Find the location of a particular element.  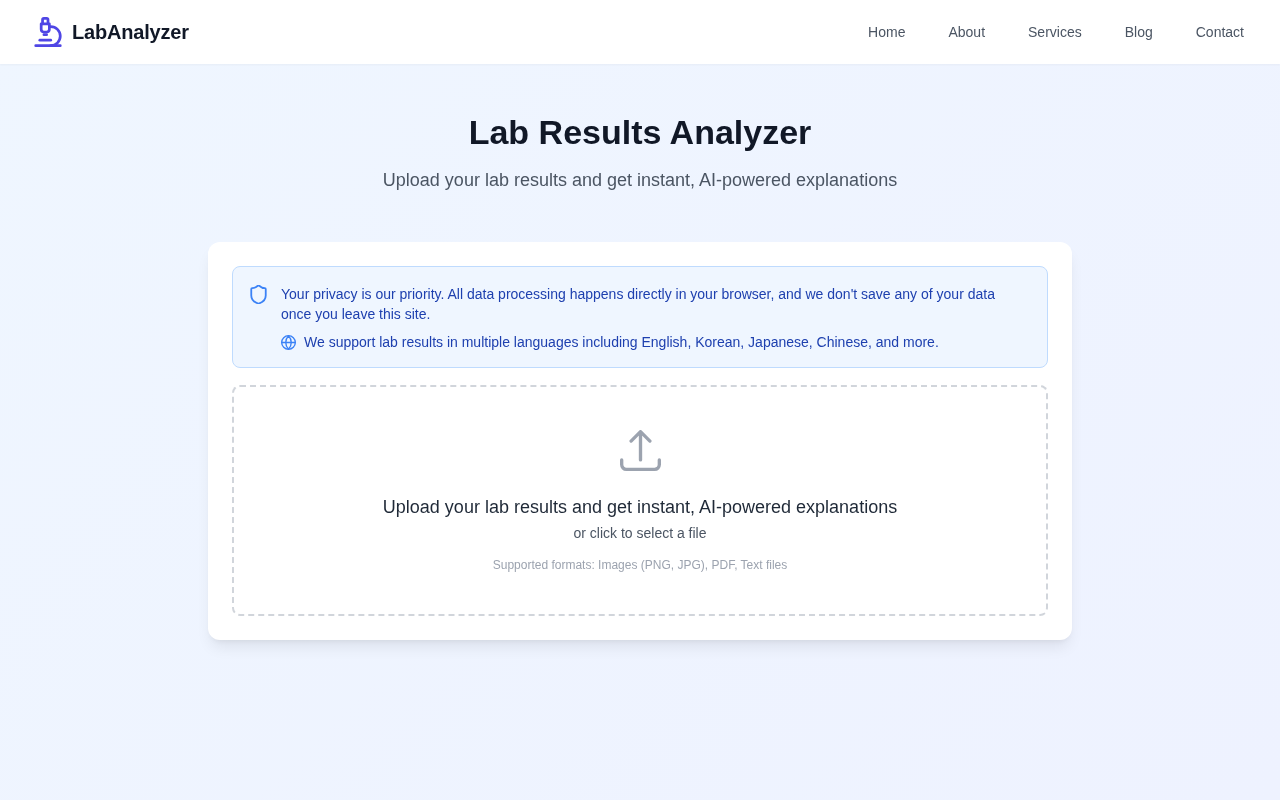

nav-link: Services is located at coordinates (1055, 32).